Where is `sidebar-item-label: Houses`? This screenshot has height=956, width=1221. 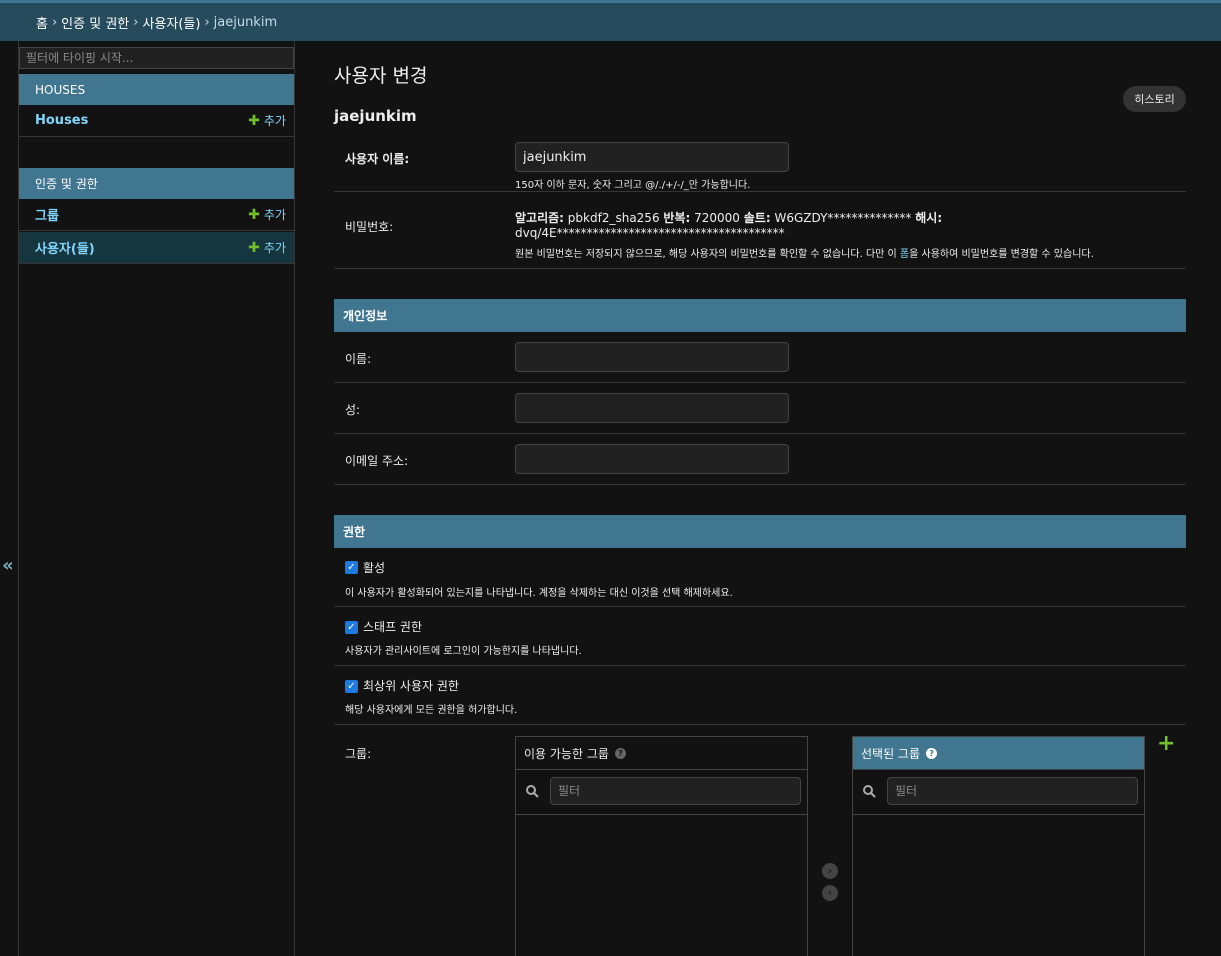 sidebar-item-label: Houses is located at coordinates (61, 120).